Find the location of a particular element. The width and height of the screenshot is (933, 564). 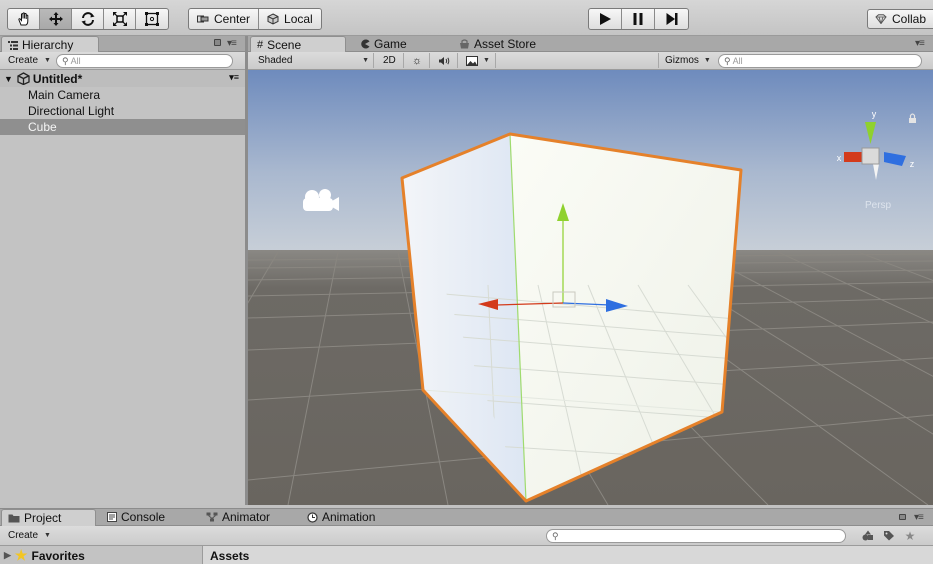

rect-transform-icon is located at coordinates (152, 19).